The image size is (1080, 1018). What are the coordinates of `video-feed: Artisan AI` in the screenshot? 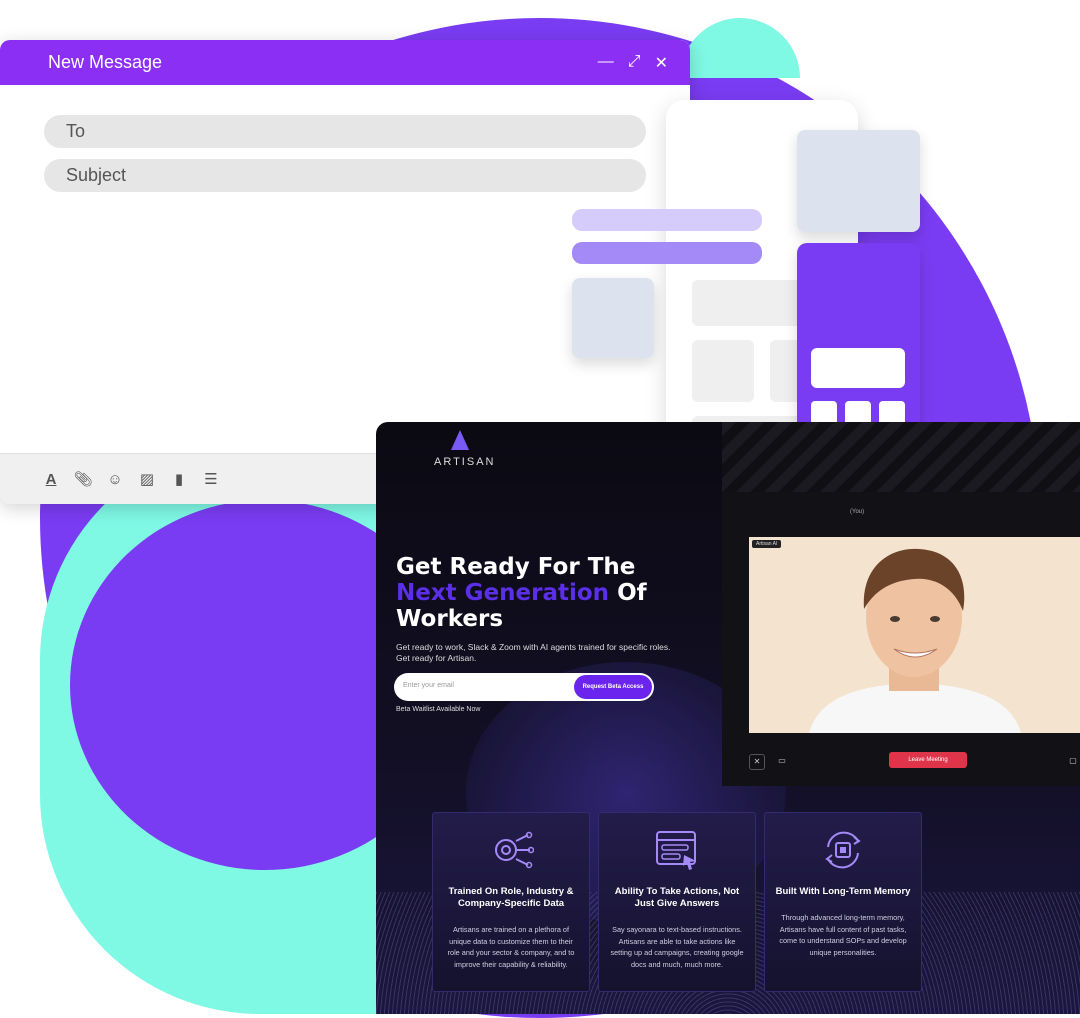 It's located at (914, 635).